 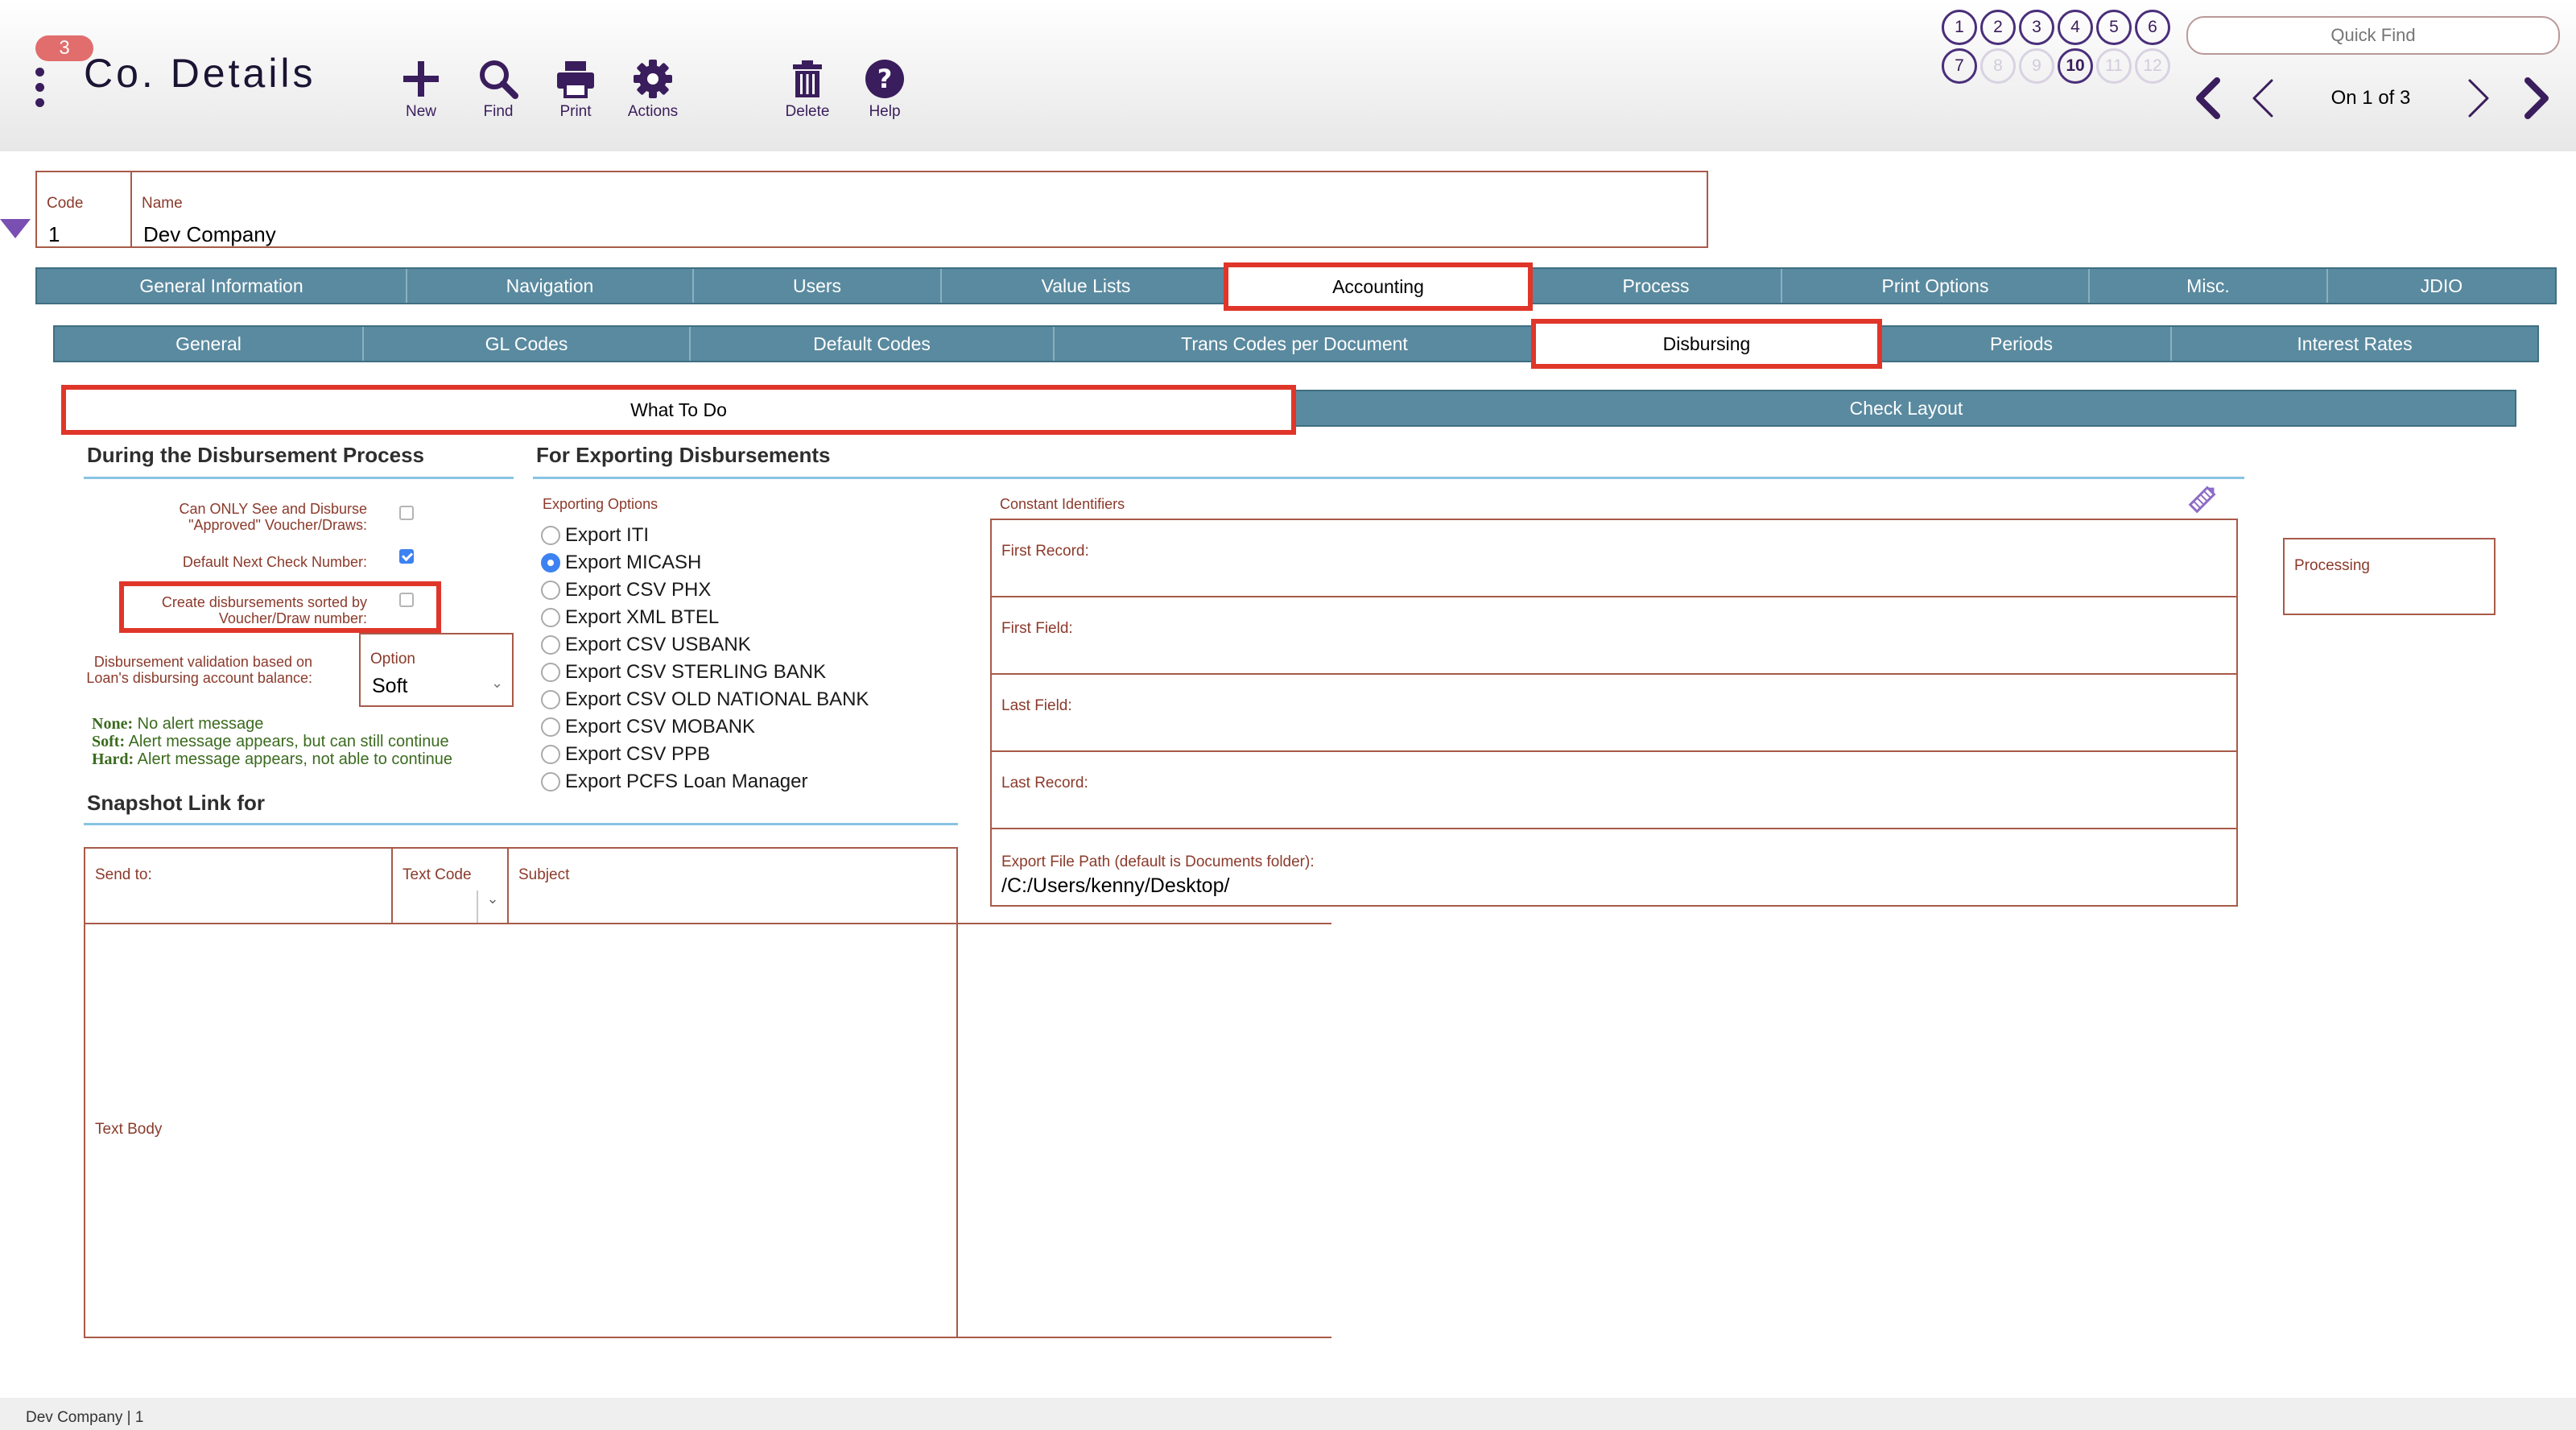 What do you see at coordinates (873, 344) in the screenshot?
I see `tab-default-codes: Default Codes` at bounding box center [873, 344].